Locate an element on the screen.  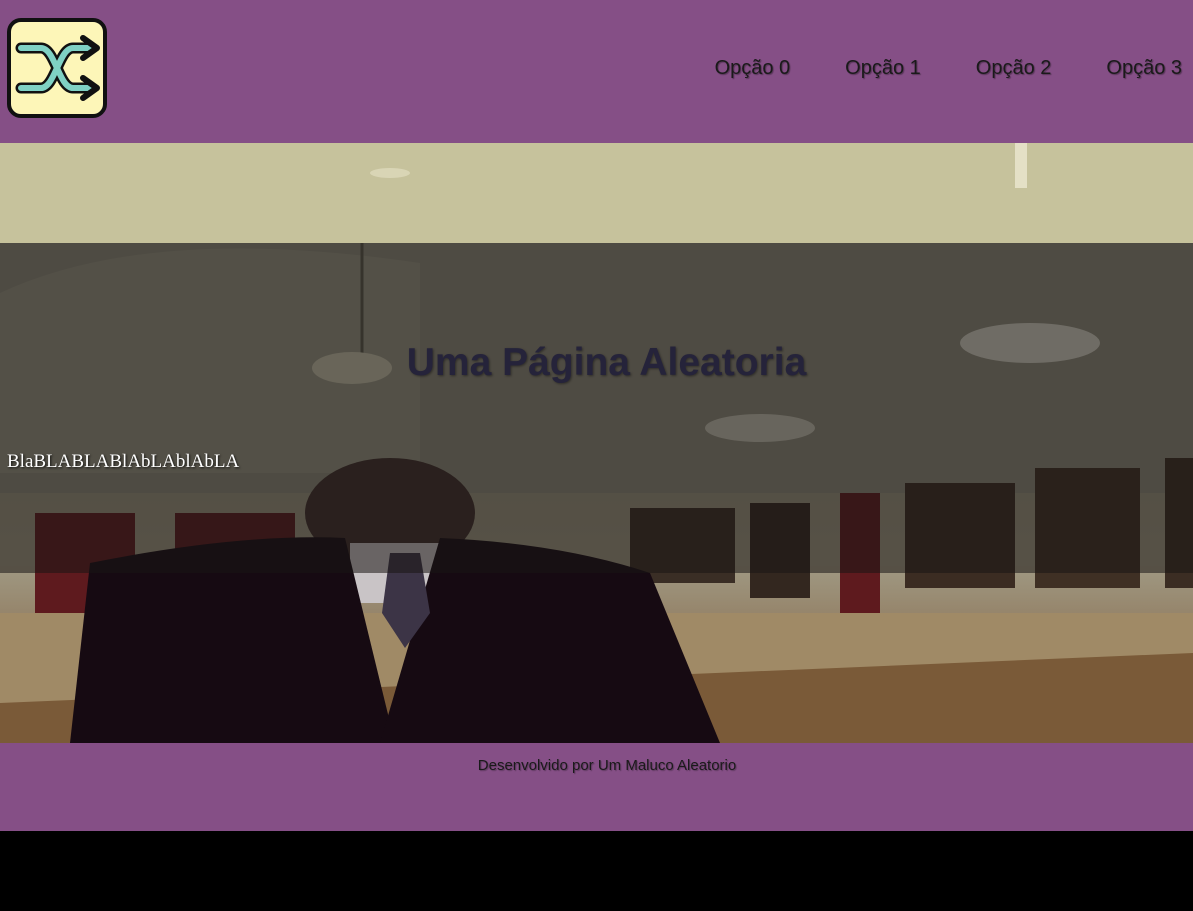
shuffle-icon is located at coordinates (57, 68).